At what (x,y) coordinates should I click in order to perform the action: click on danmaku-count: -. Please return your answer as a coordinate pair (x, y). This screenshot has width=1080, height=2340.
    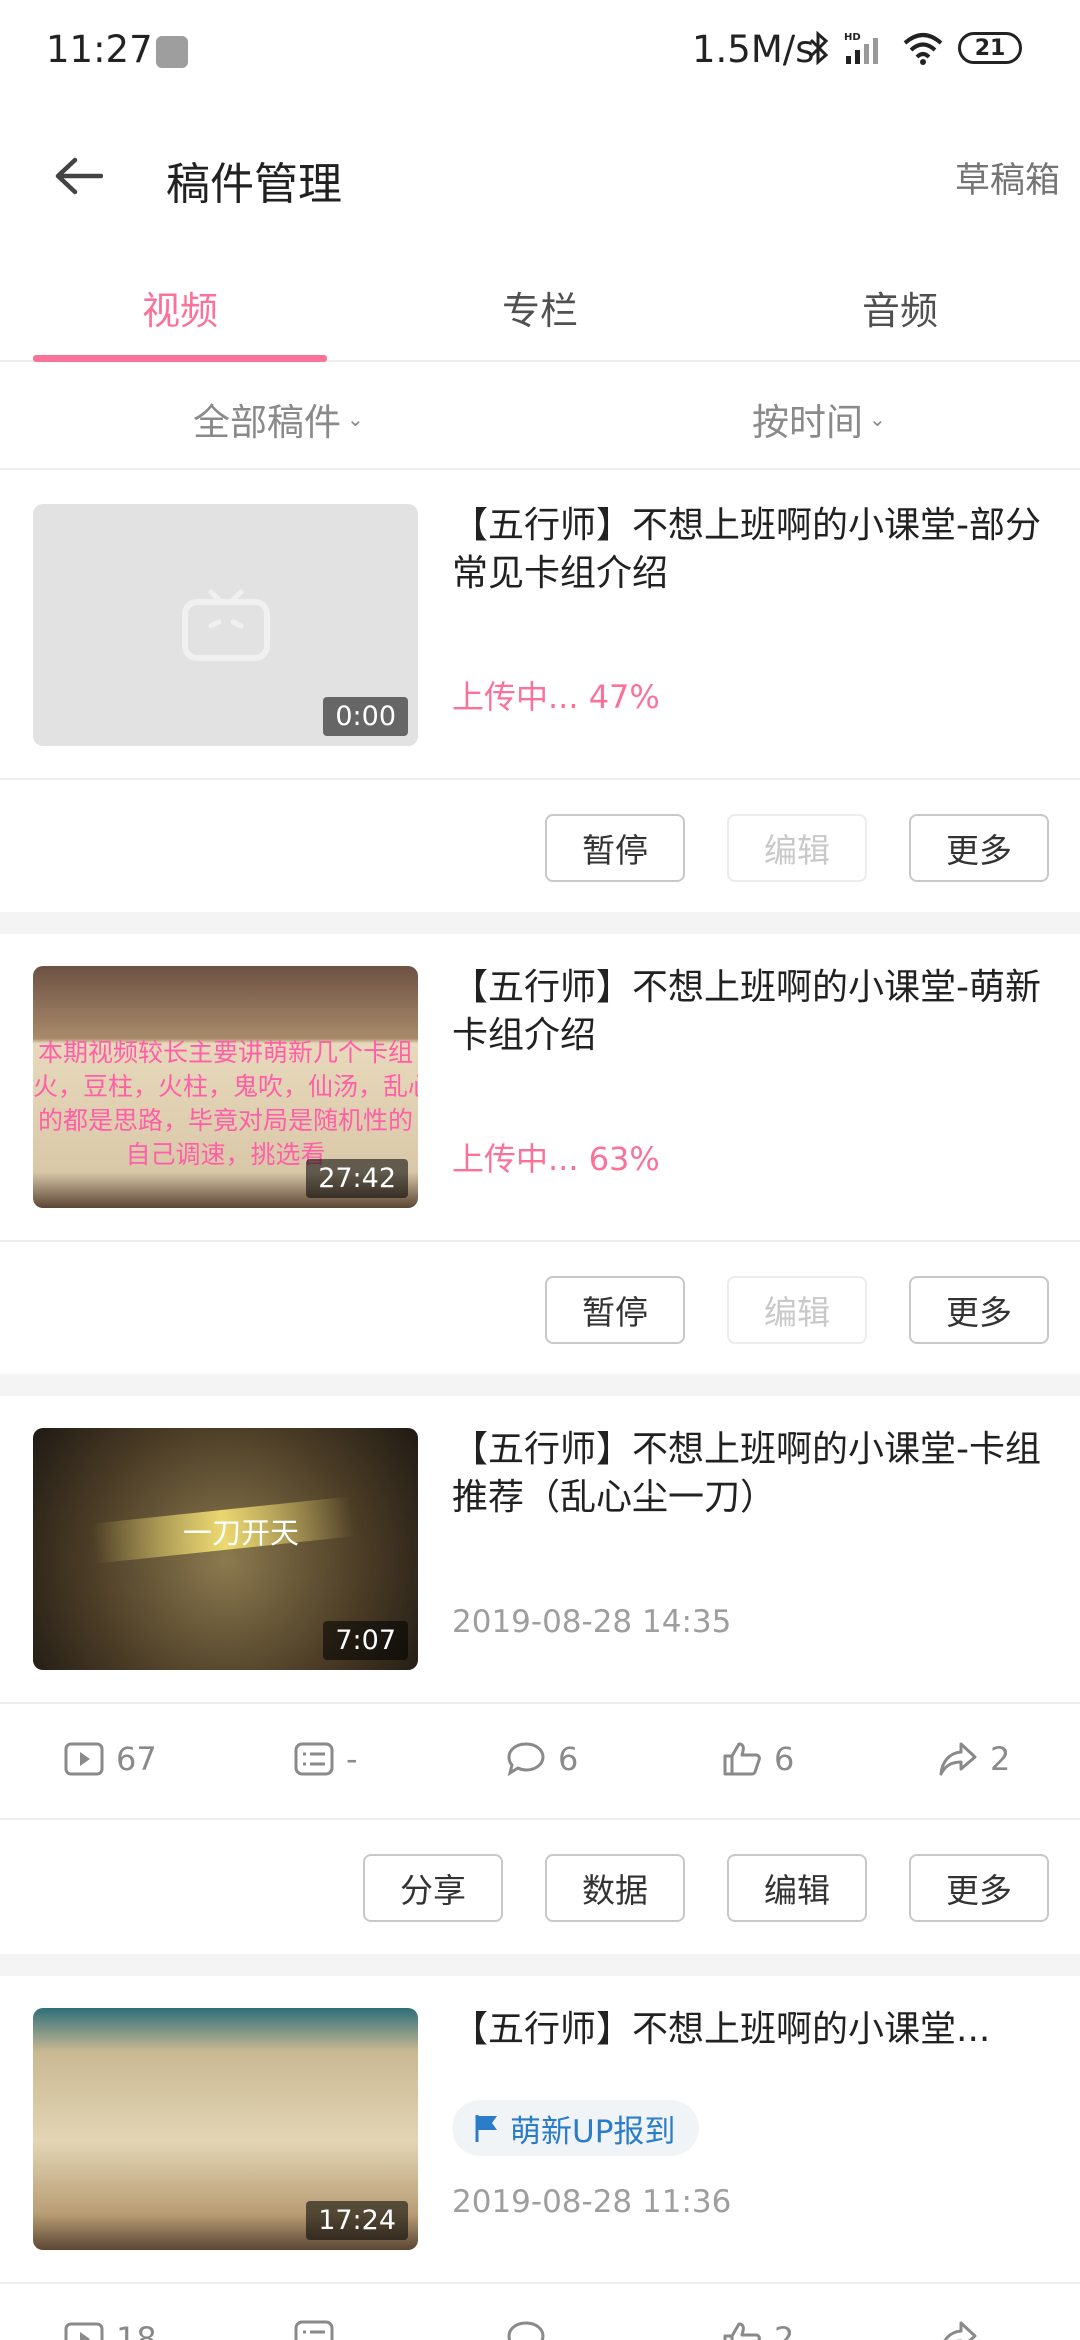
    Looking at the image, I should click on (326, 1759).